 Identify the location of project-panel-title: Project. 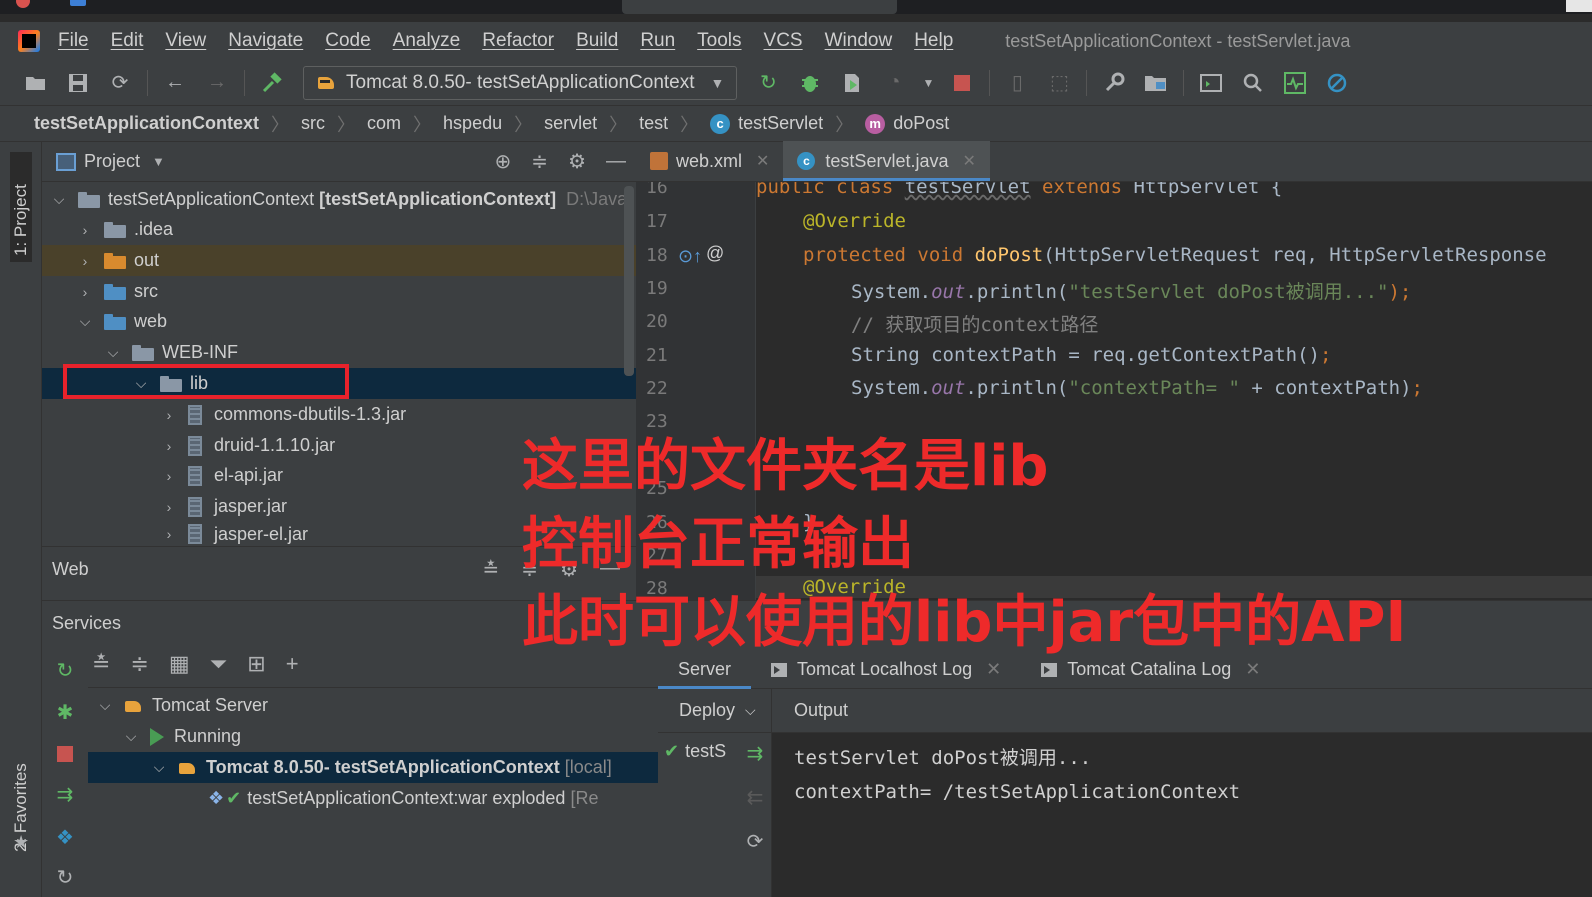
(112, 161).